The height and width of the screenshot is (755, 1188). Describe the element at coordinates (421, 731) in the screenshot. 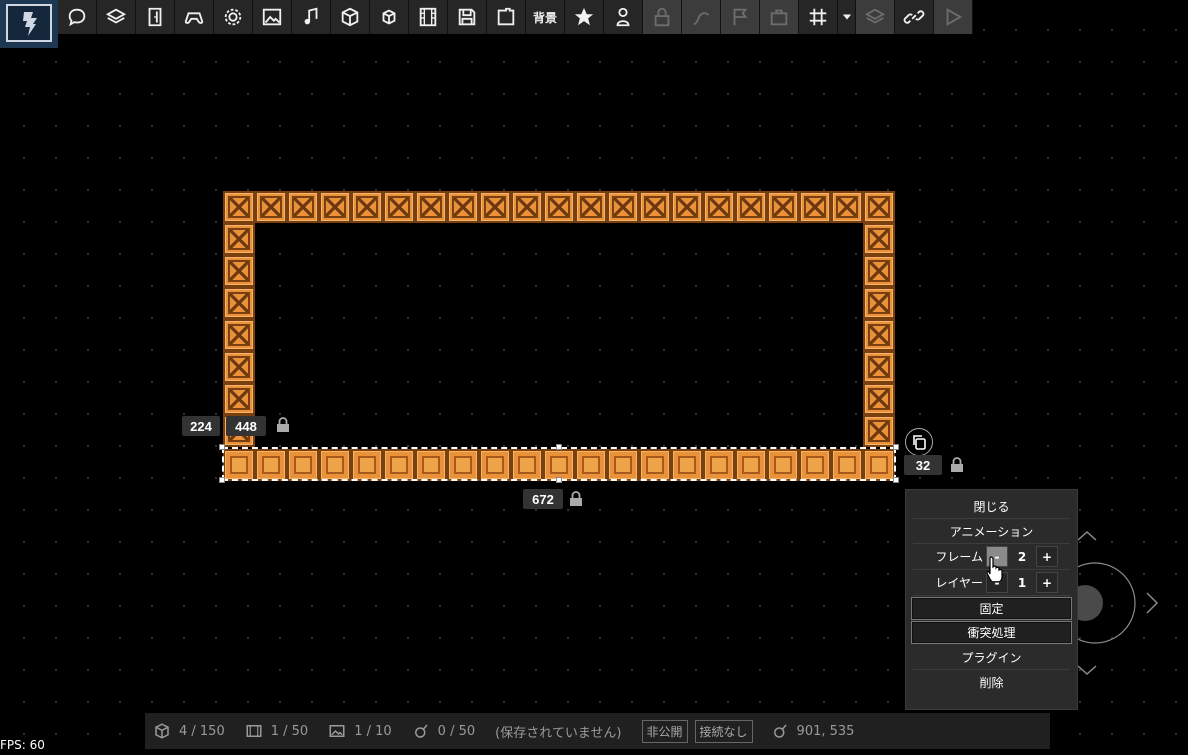

I see `sound-icon` at that location.